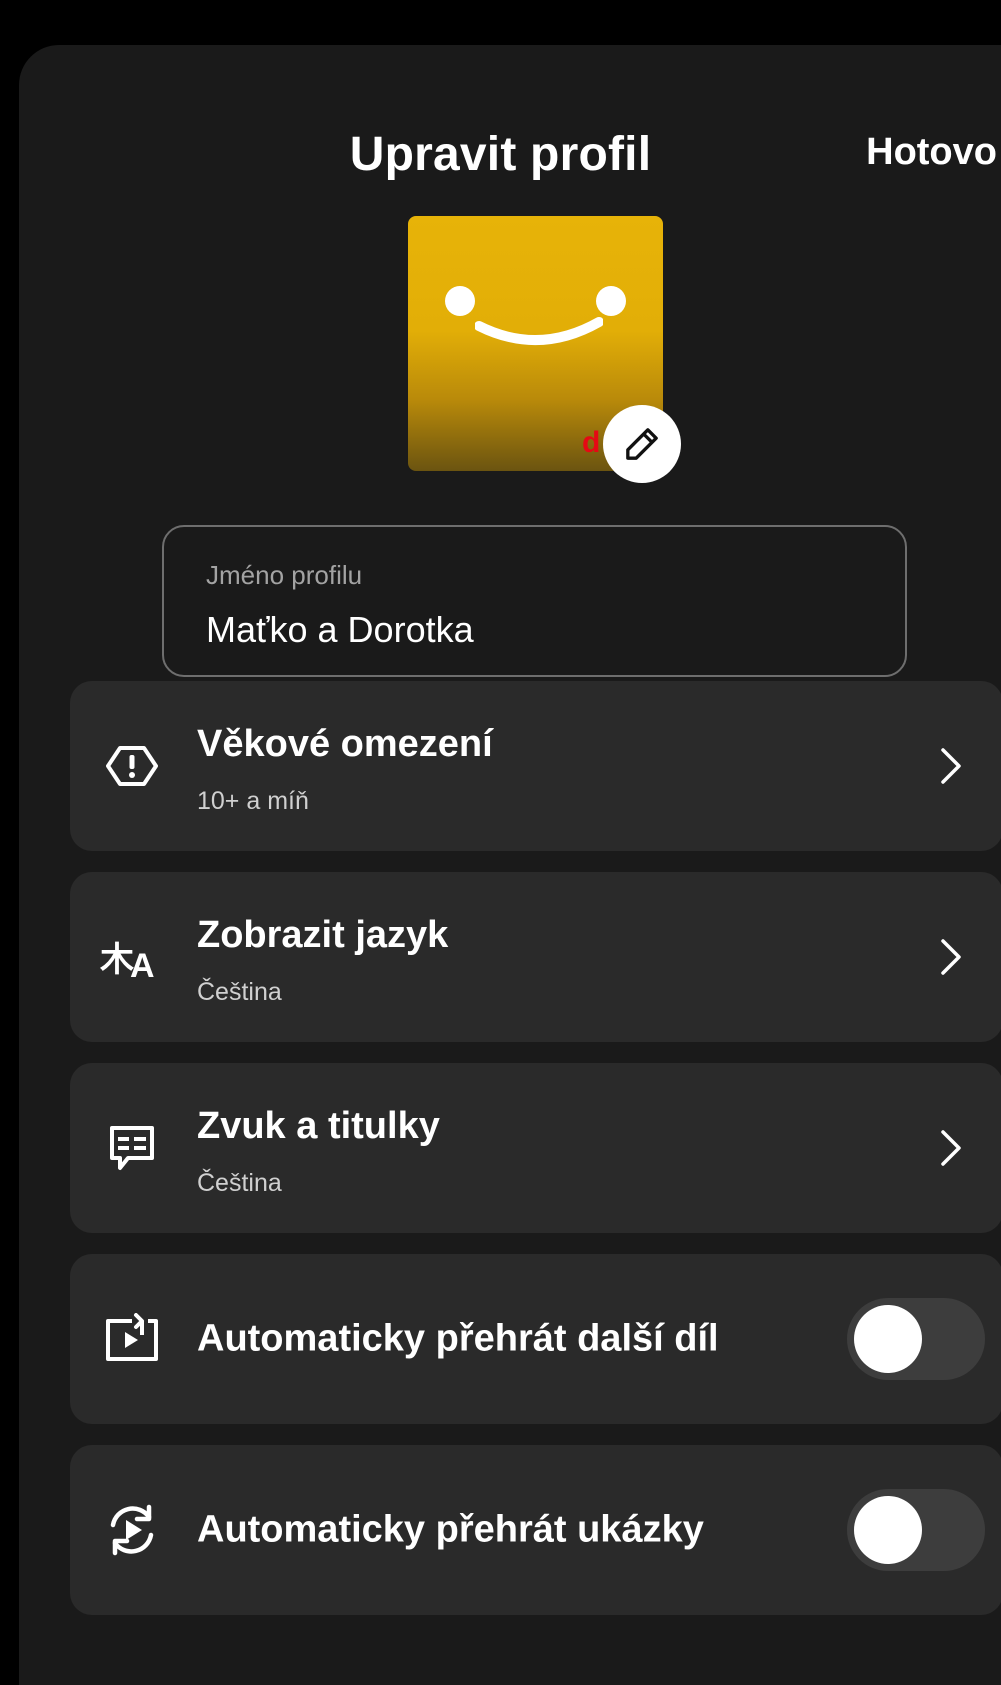 Image resolution: width=1001 pixels, height=1685 pixels. Describe the element at coordinates (239, 1183) in the screenshot. I see `audio-subtitles-value: Čeština` at that location.